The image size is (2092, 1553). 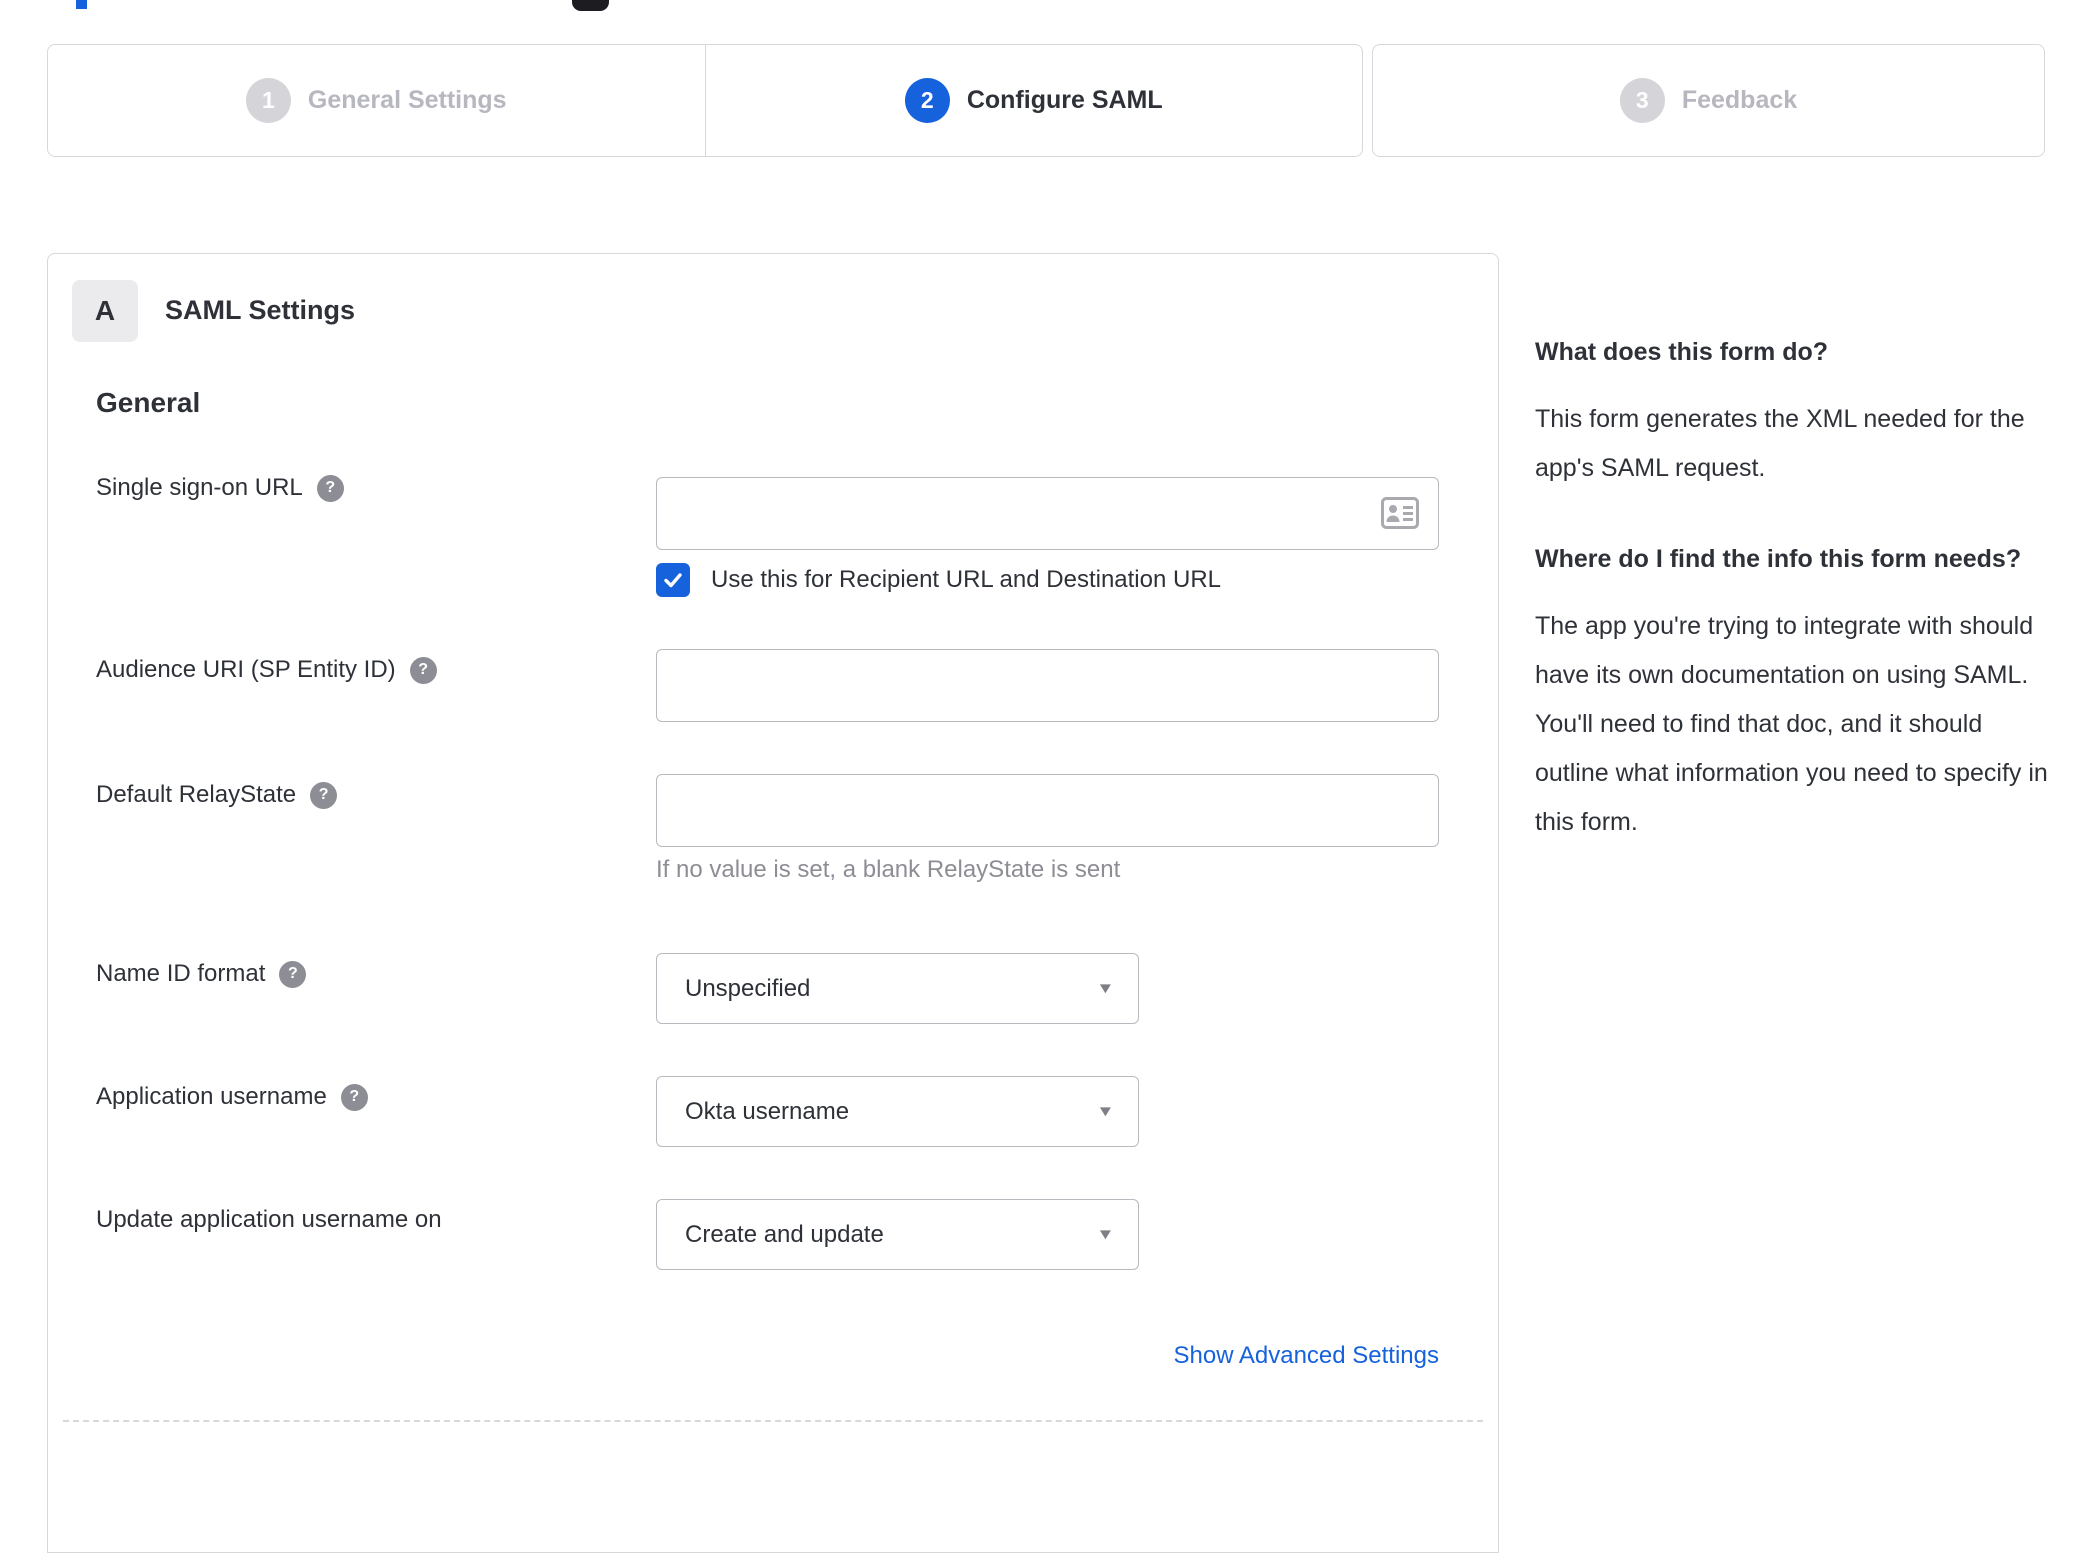 I want to click on audience-uri-help-icon: ?, so click(x=423, y=670).